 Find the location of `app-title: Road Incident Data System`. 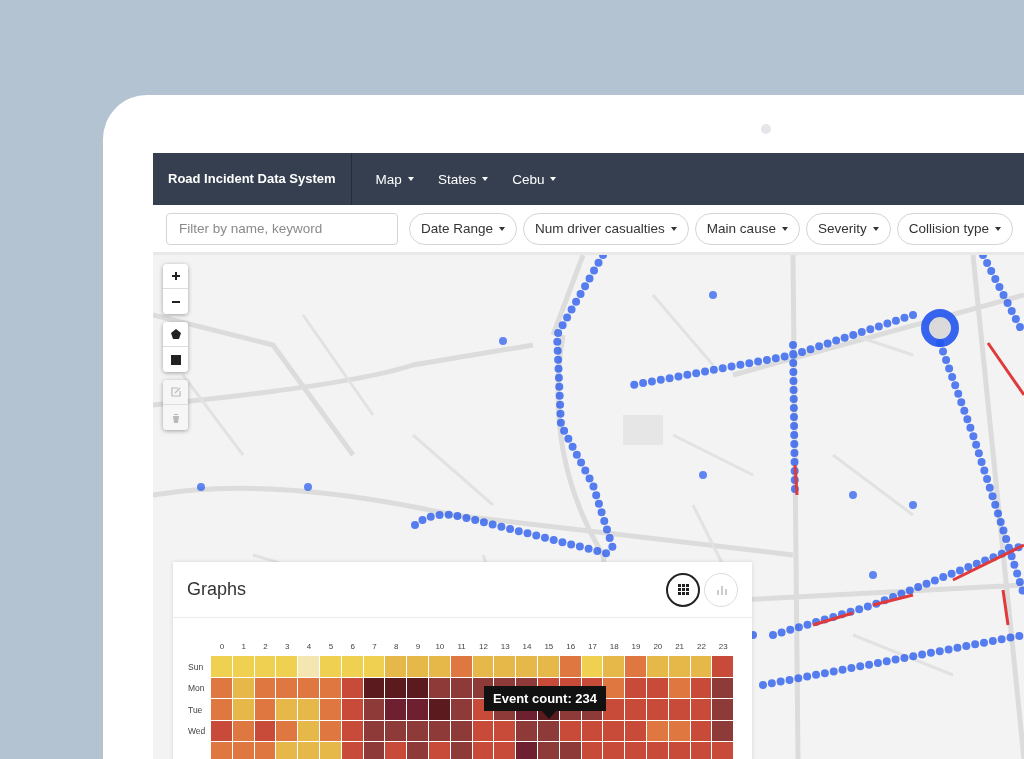

app-title: Road Incident Data System is located at coordinates (252, 179).